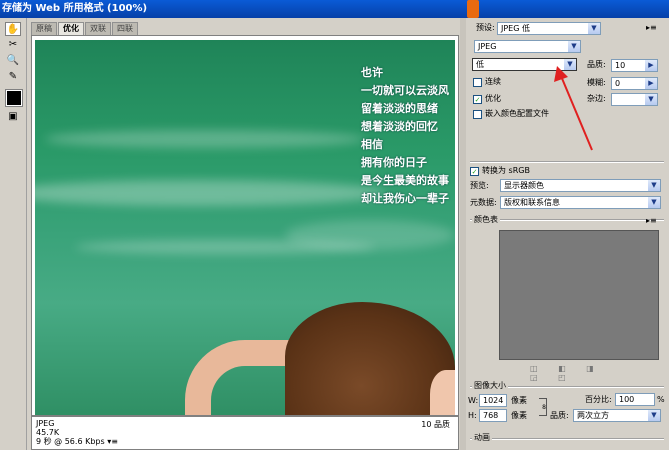 This screenshot has height=450, width=669. I want to click on tool-panel: ✋ ✂ 🔍 ✎ ▣, so click(13, 234).